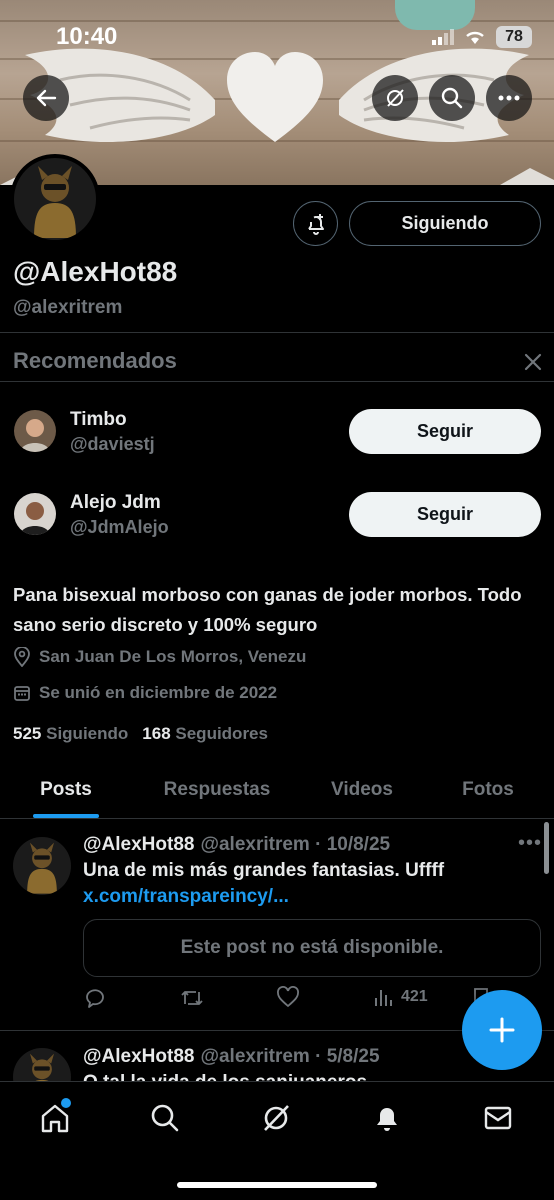 The width and height of the screenshot is (554, 1200). I want to click on compose-button, so click(502, 1030).